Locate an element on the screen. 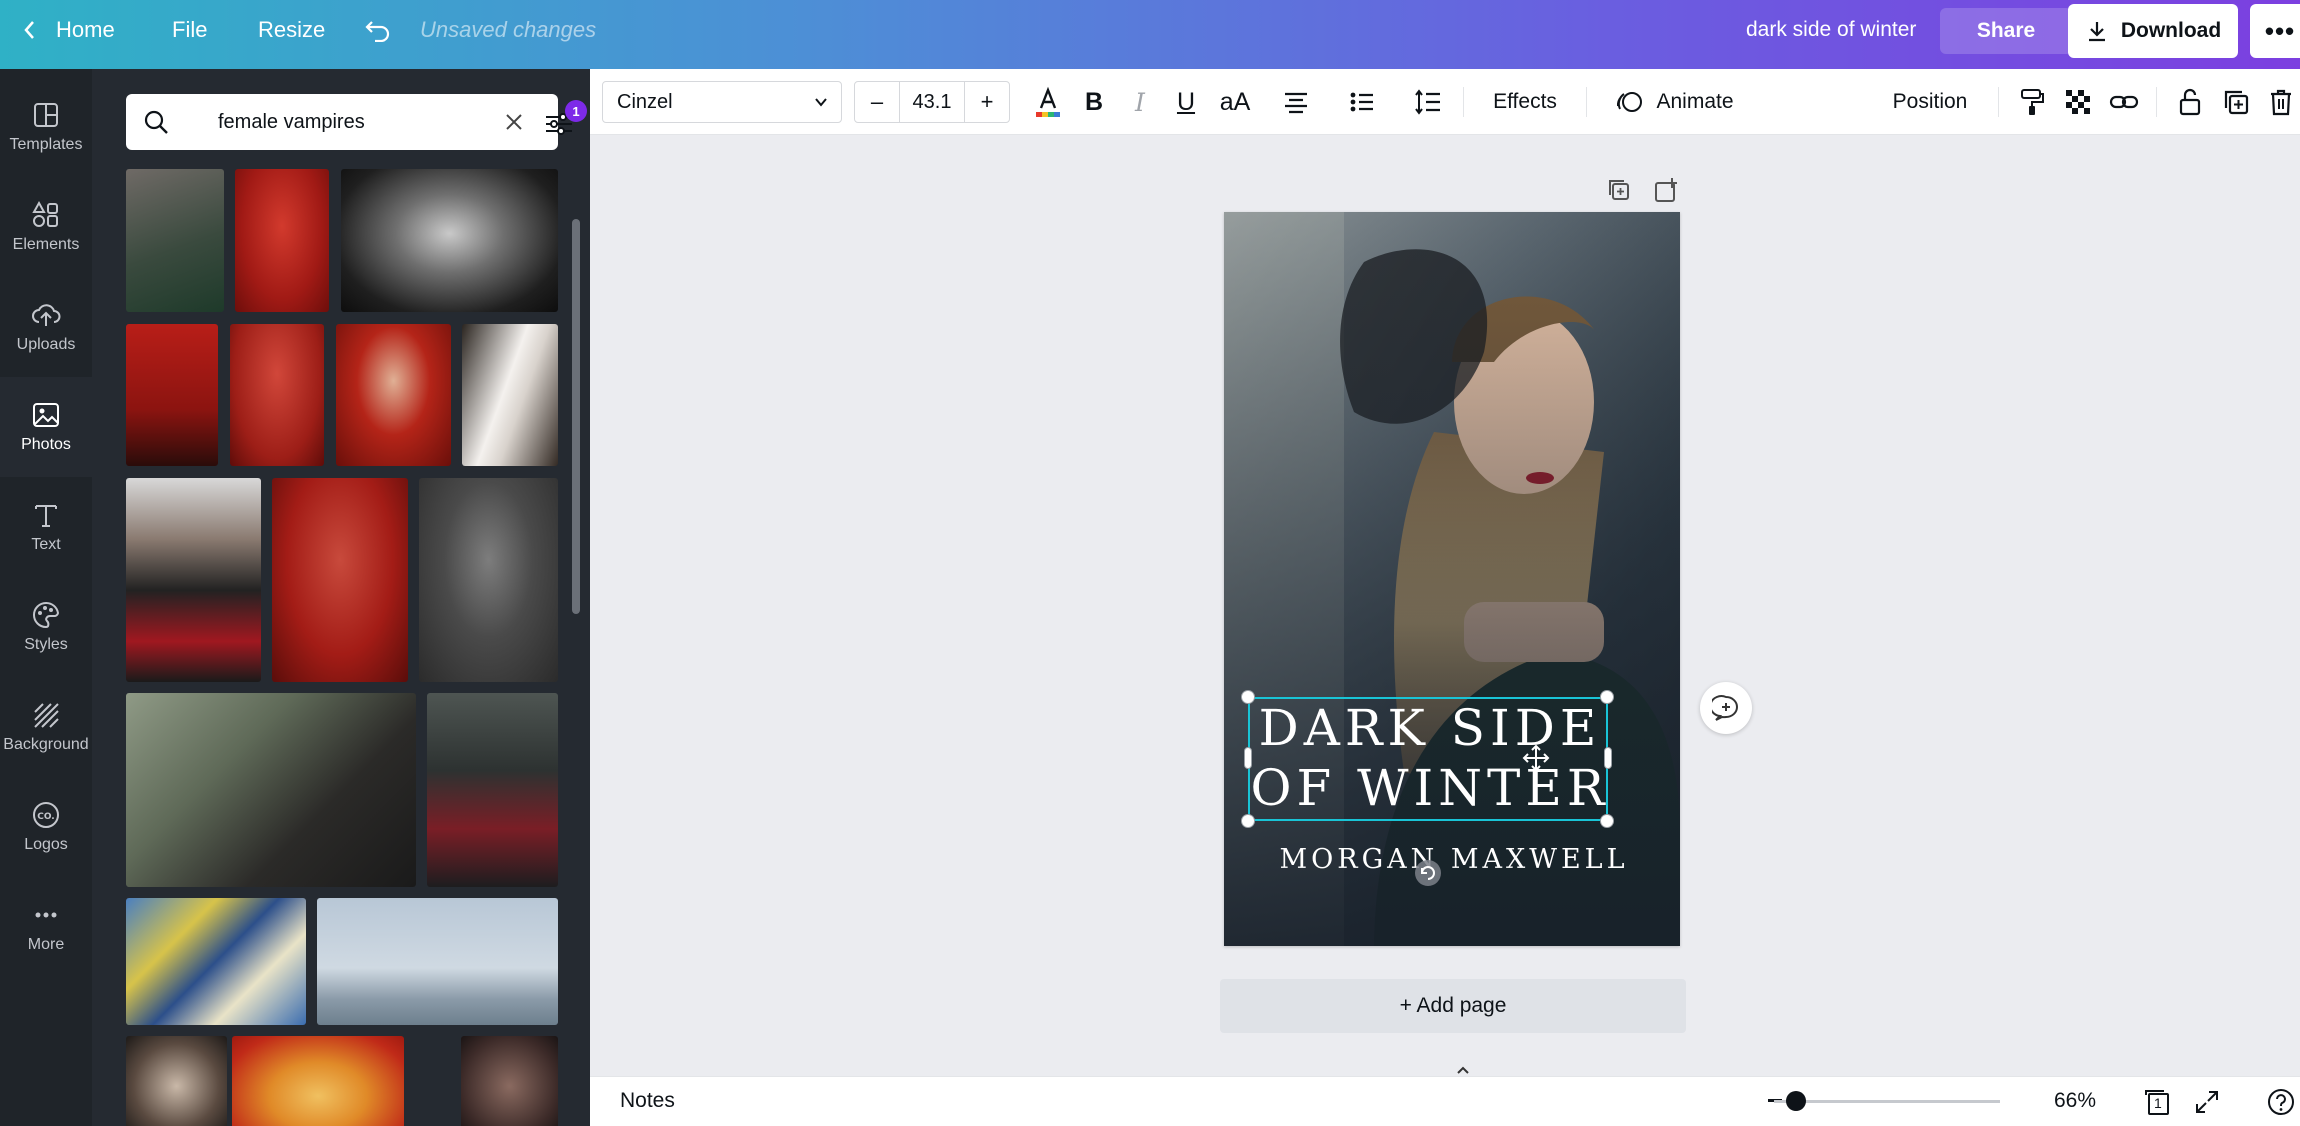 Image resolution: width=2300 pixels, height=1126 pixels. rail-label: Photos is located at coordinates (46, 444).